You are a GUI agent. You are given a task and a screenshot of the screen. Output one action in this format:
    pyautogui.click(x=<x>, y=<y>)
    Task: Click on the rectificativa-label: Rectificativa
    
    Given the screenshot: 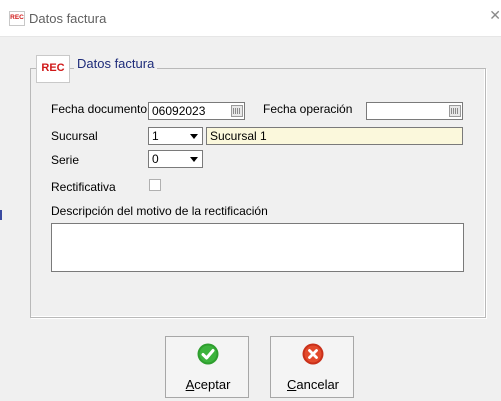 What is the action you would take?
    pyautogui.click(x=83, y=187)
    